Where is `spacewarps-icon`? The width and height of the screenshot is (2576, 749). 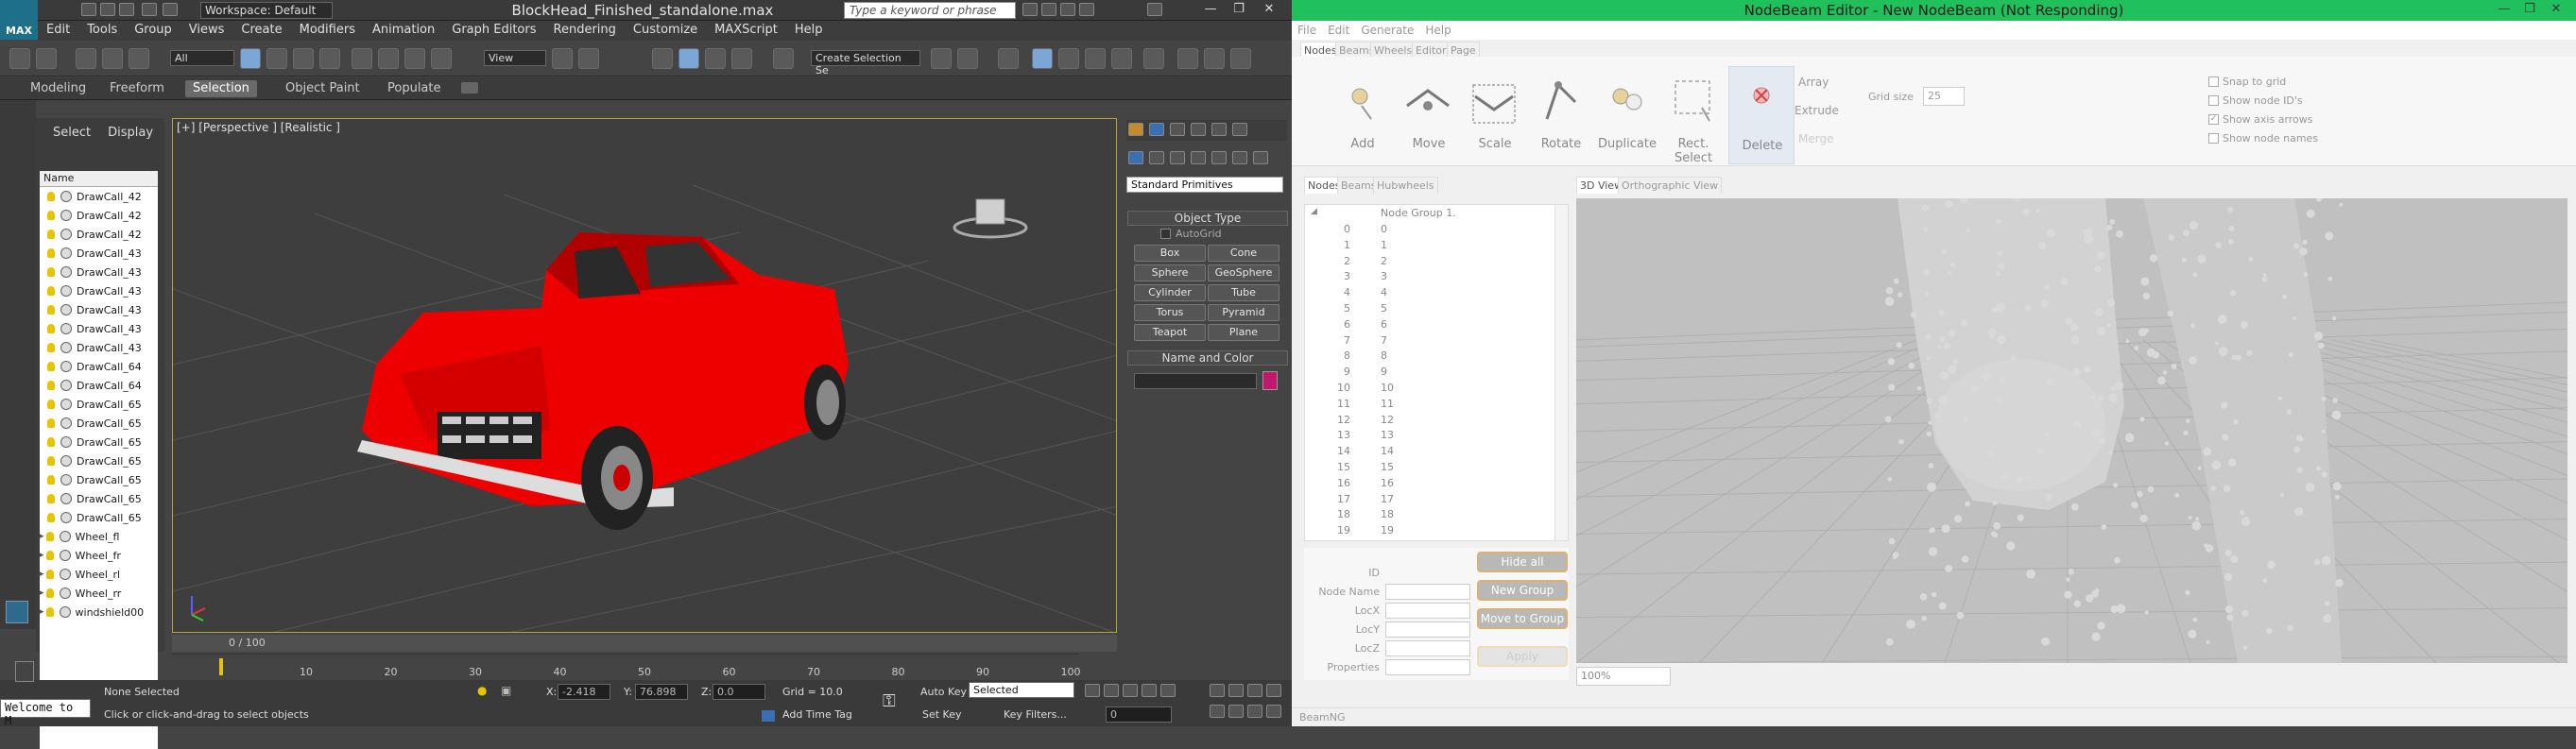 spacewarps-icon is located at coordinates (1239, 157).